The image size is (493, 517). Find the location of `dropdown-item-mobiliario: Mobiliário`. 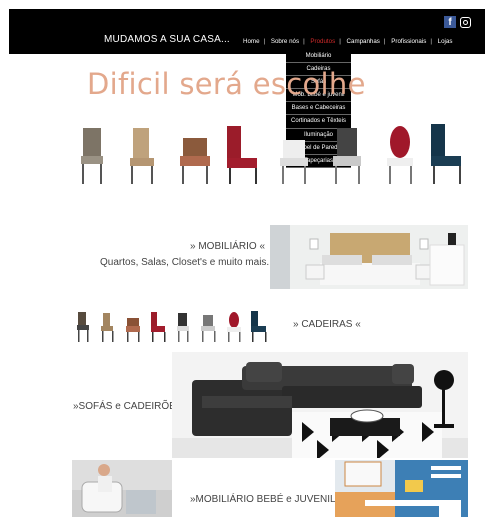

dropdown-item-mobiliario: Mobiliário is located at coordinates (318, 57).